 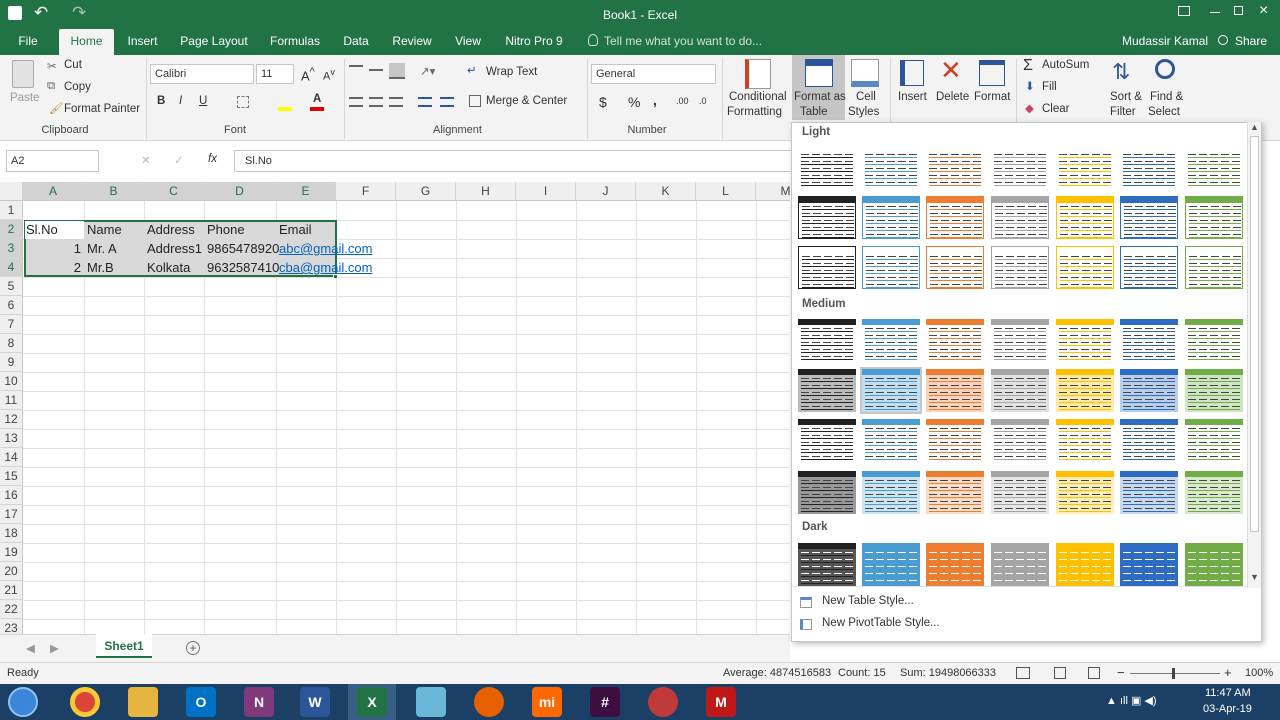 I want to click on column-header-l: L, so click(x=726, y=191).